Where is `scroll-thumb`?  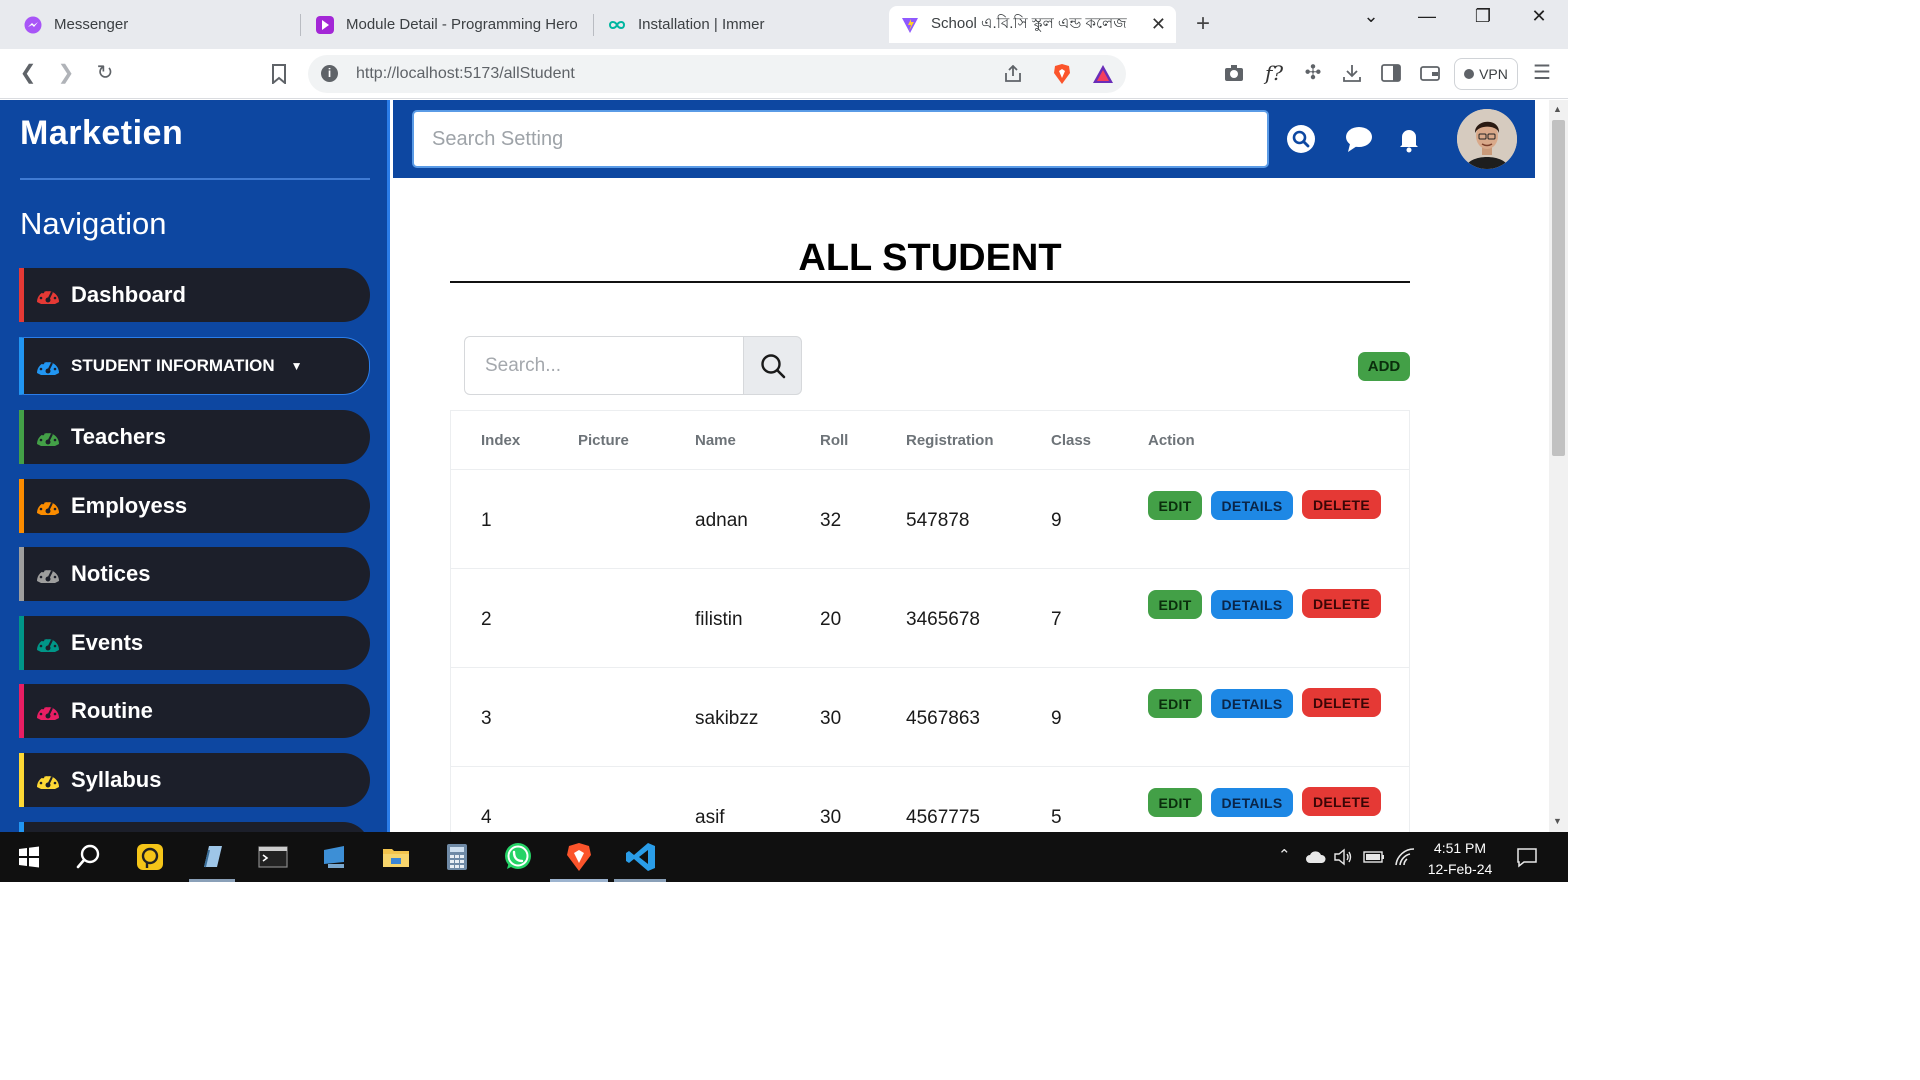 scroll-thumb is located at coordinates (1558, 288).